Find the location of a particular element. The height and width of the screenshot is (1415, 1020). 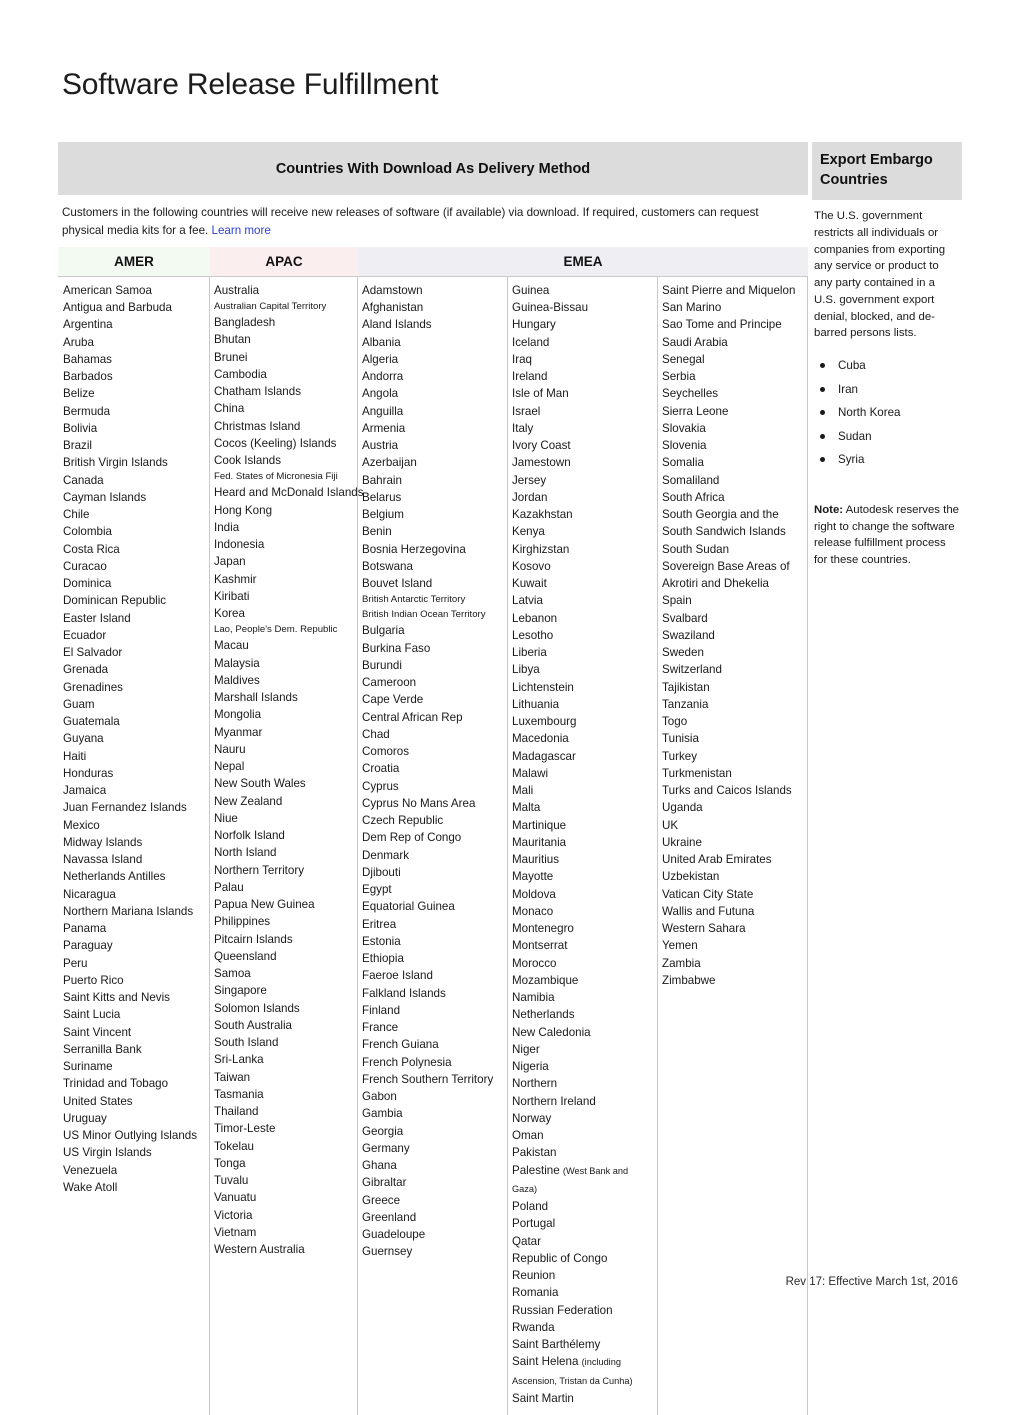

country-item: Hungary is located at coordinates (534, 325).